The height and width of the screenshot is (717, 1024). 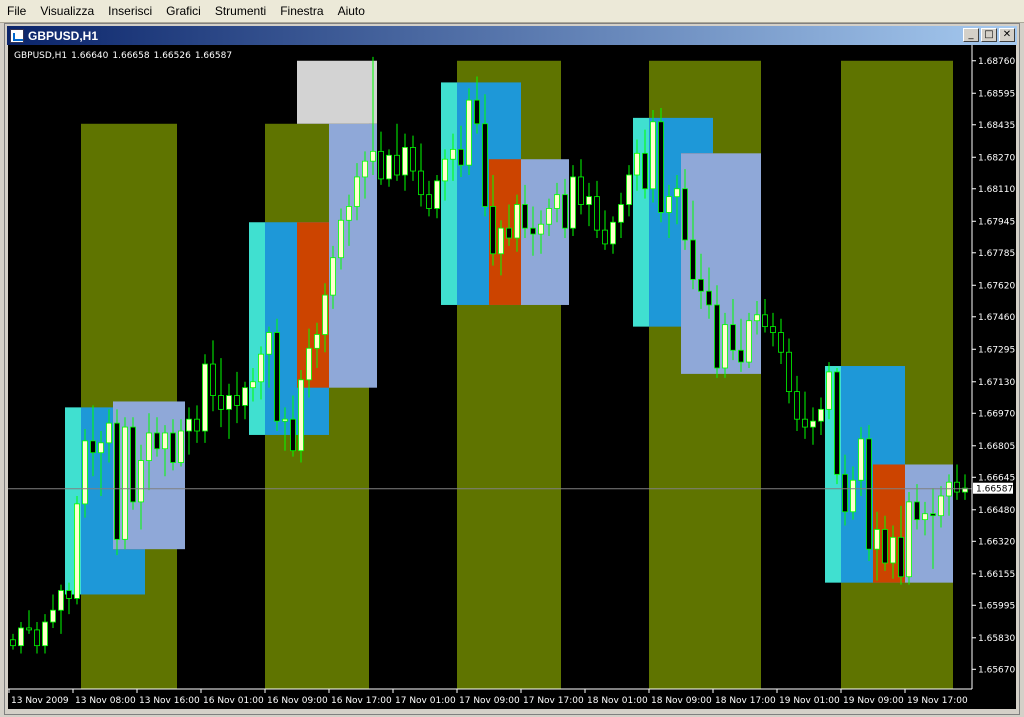 What do you see at coordinates (172, 56) in the screenshot?
I see `info-low: 1.66526` at bounding box center [172, 56].